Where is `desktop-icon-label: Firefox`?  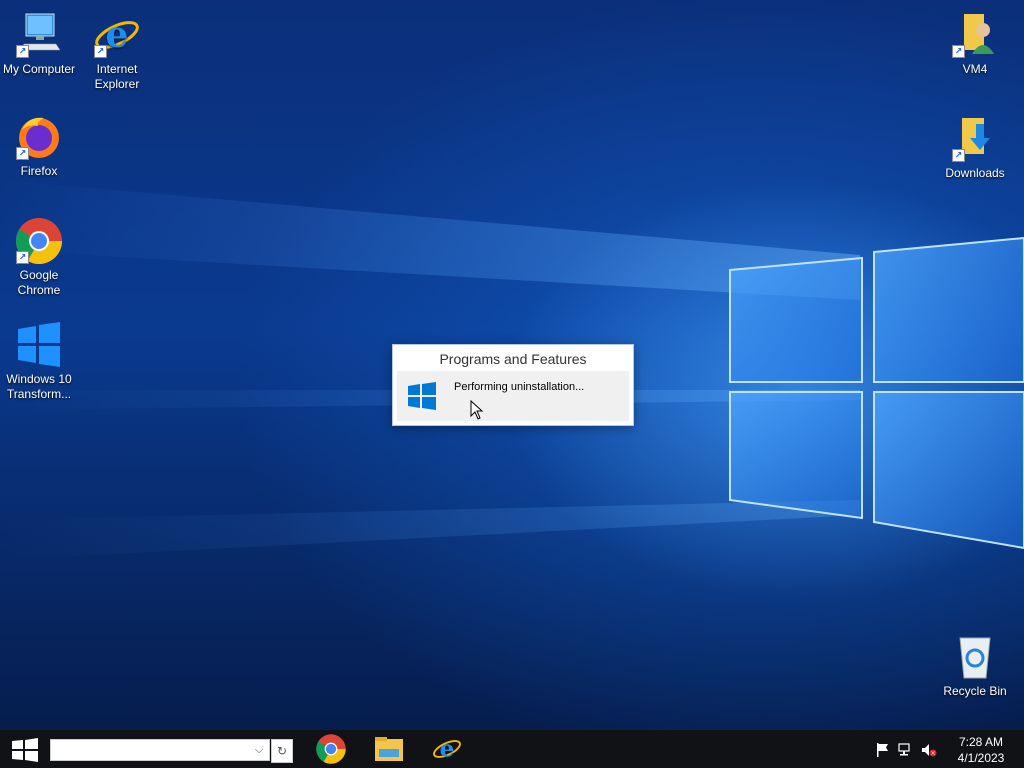 desktop-icon-label: Firefox is located at coordinates (39, 171).